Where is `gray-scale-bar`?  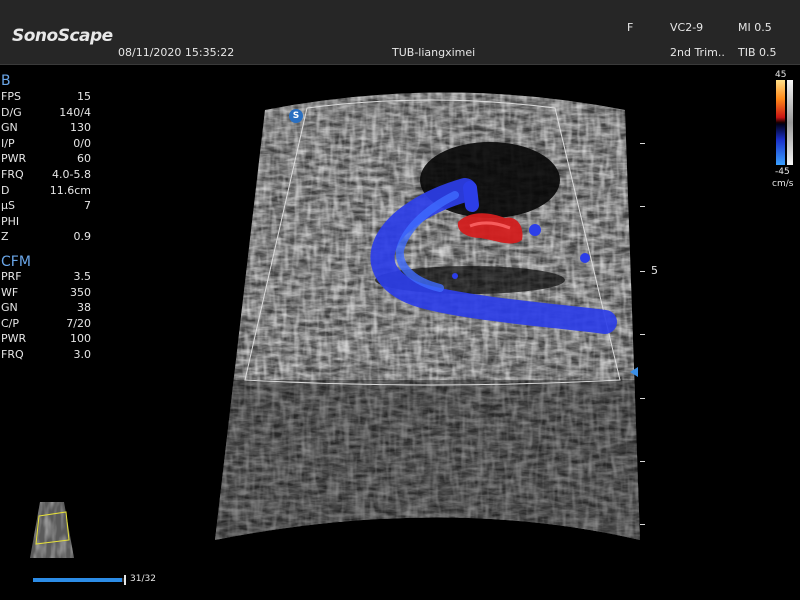
gray-scale-bar is located at coordinates (790, 122).